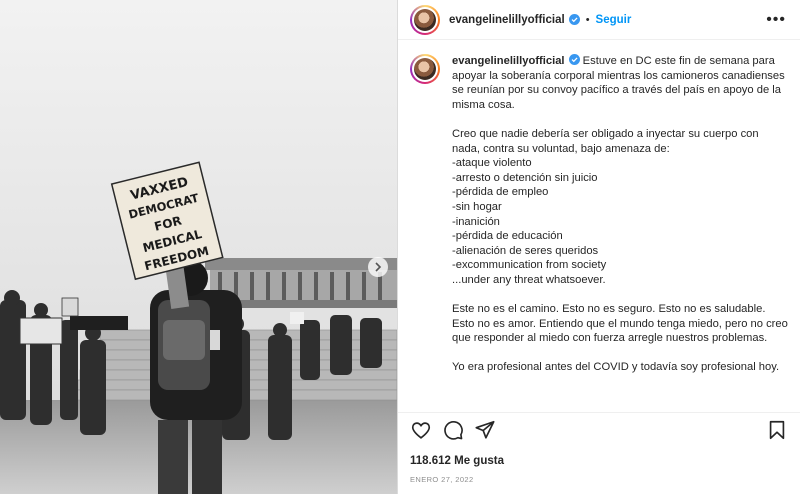  Describe the element at coordinates (777, 430) in the screenshot. I see `bookmark-icon` at that location.